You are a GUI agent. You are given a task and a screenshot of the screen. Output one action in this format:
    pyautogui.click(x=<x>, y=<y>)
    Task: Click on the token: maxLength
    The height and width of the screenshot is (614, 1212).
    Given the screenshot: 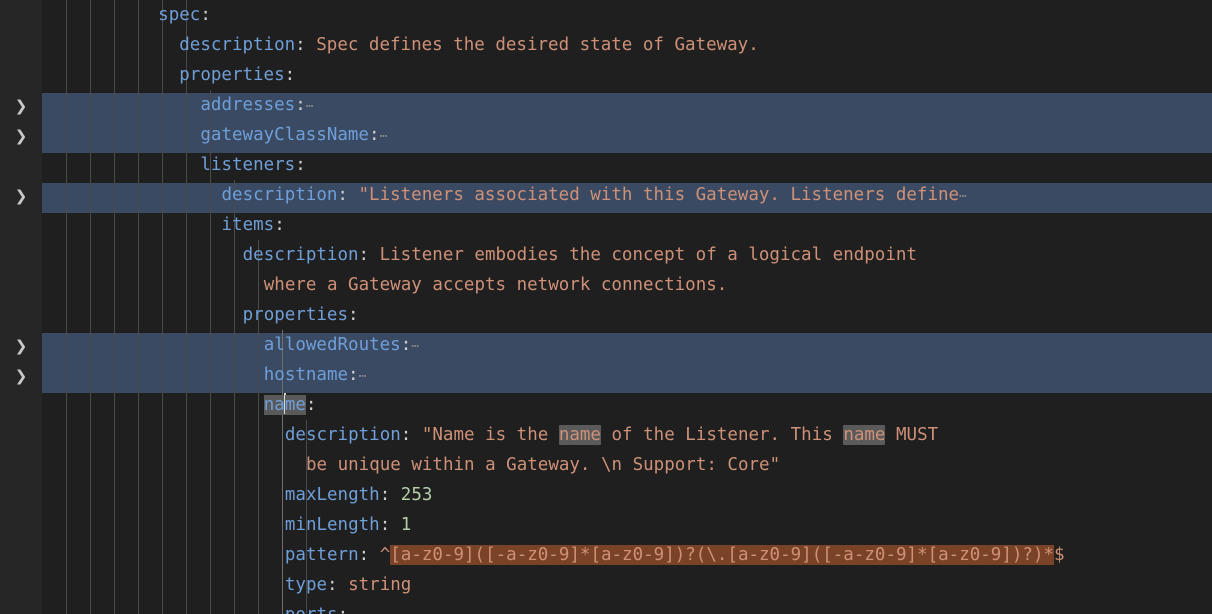 What is the action you would take?
    pyautogui.click(x=332, y=495)
    